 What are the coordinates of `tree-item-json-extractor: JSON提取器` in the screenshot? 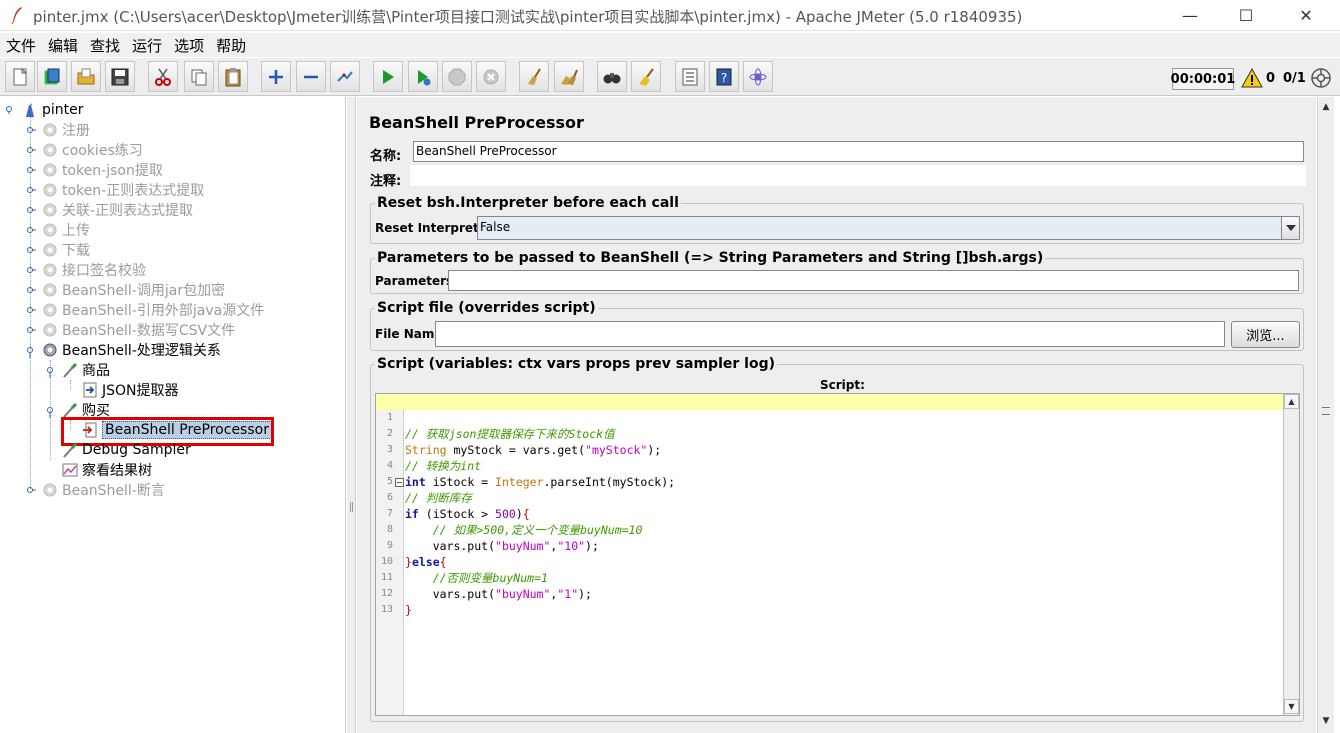 It's located at (130, 390).